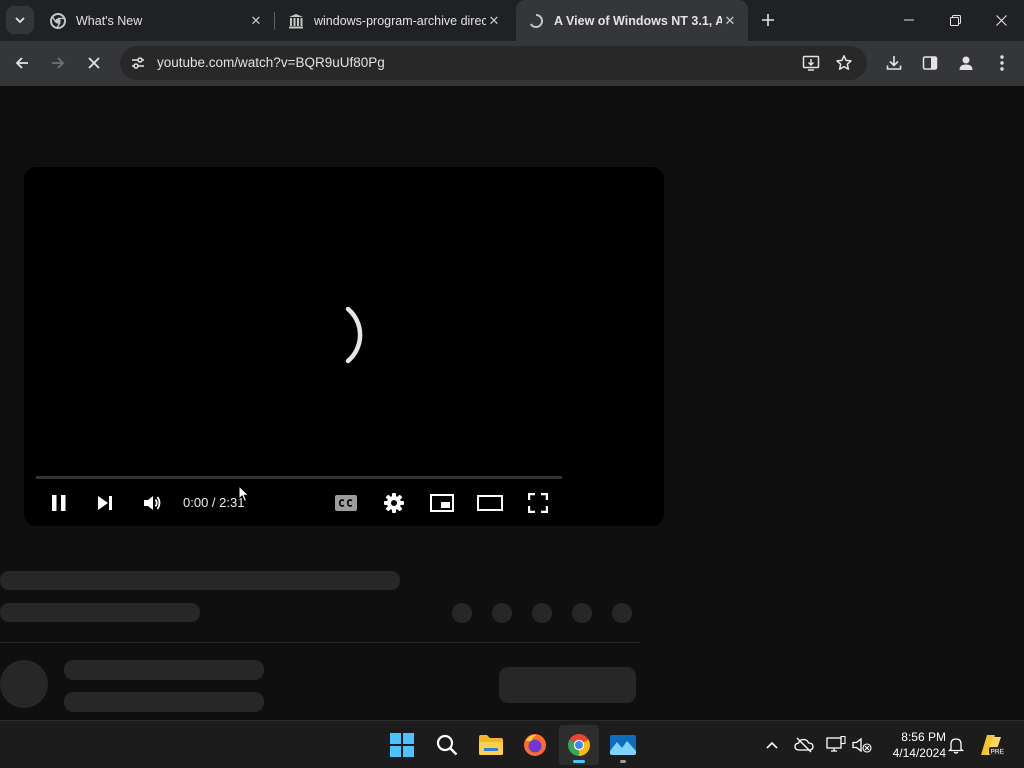  I want to click on chevron-up-icon, so click(772, 745).